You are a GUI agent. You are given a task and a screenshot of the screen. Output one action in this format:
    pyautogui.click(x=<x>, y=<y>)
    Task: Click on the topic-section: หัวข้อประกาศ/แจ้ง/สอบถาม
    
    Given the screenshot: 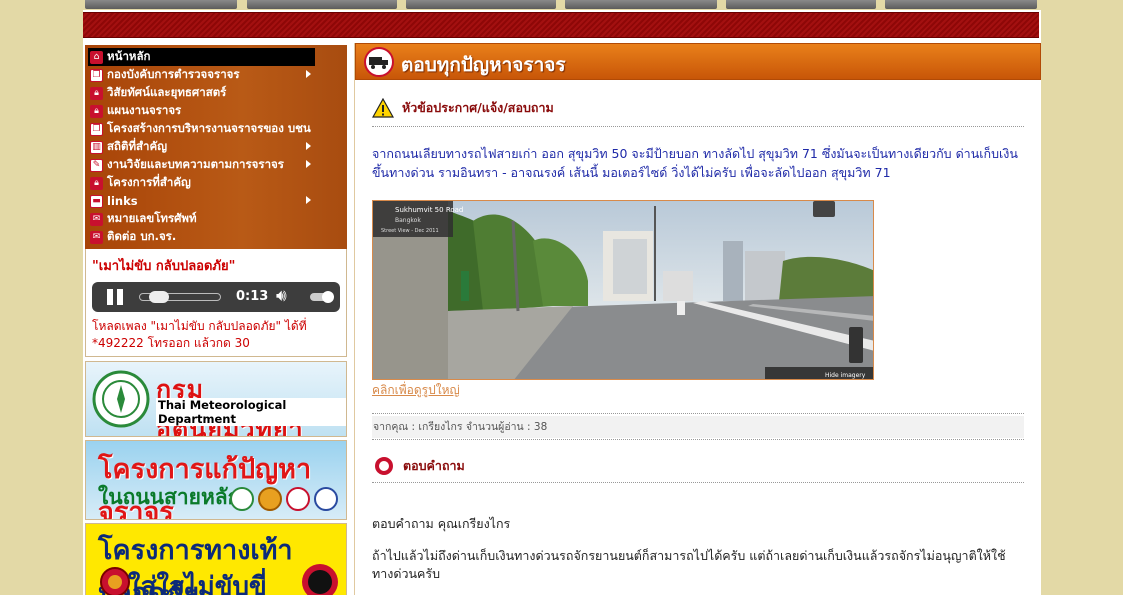 What is the action you would take?
    pyautogui.click(x=698, y=108)
    